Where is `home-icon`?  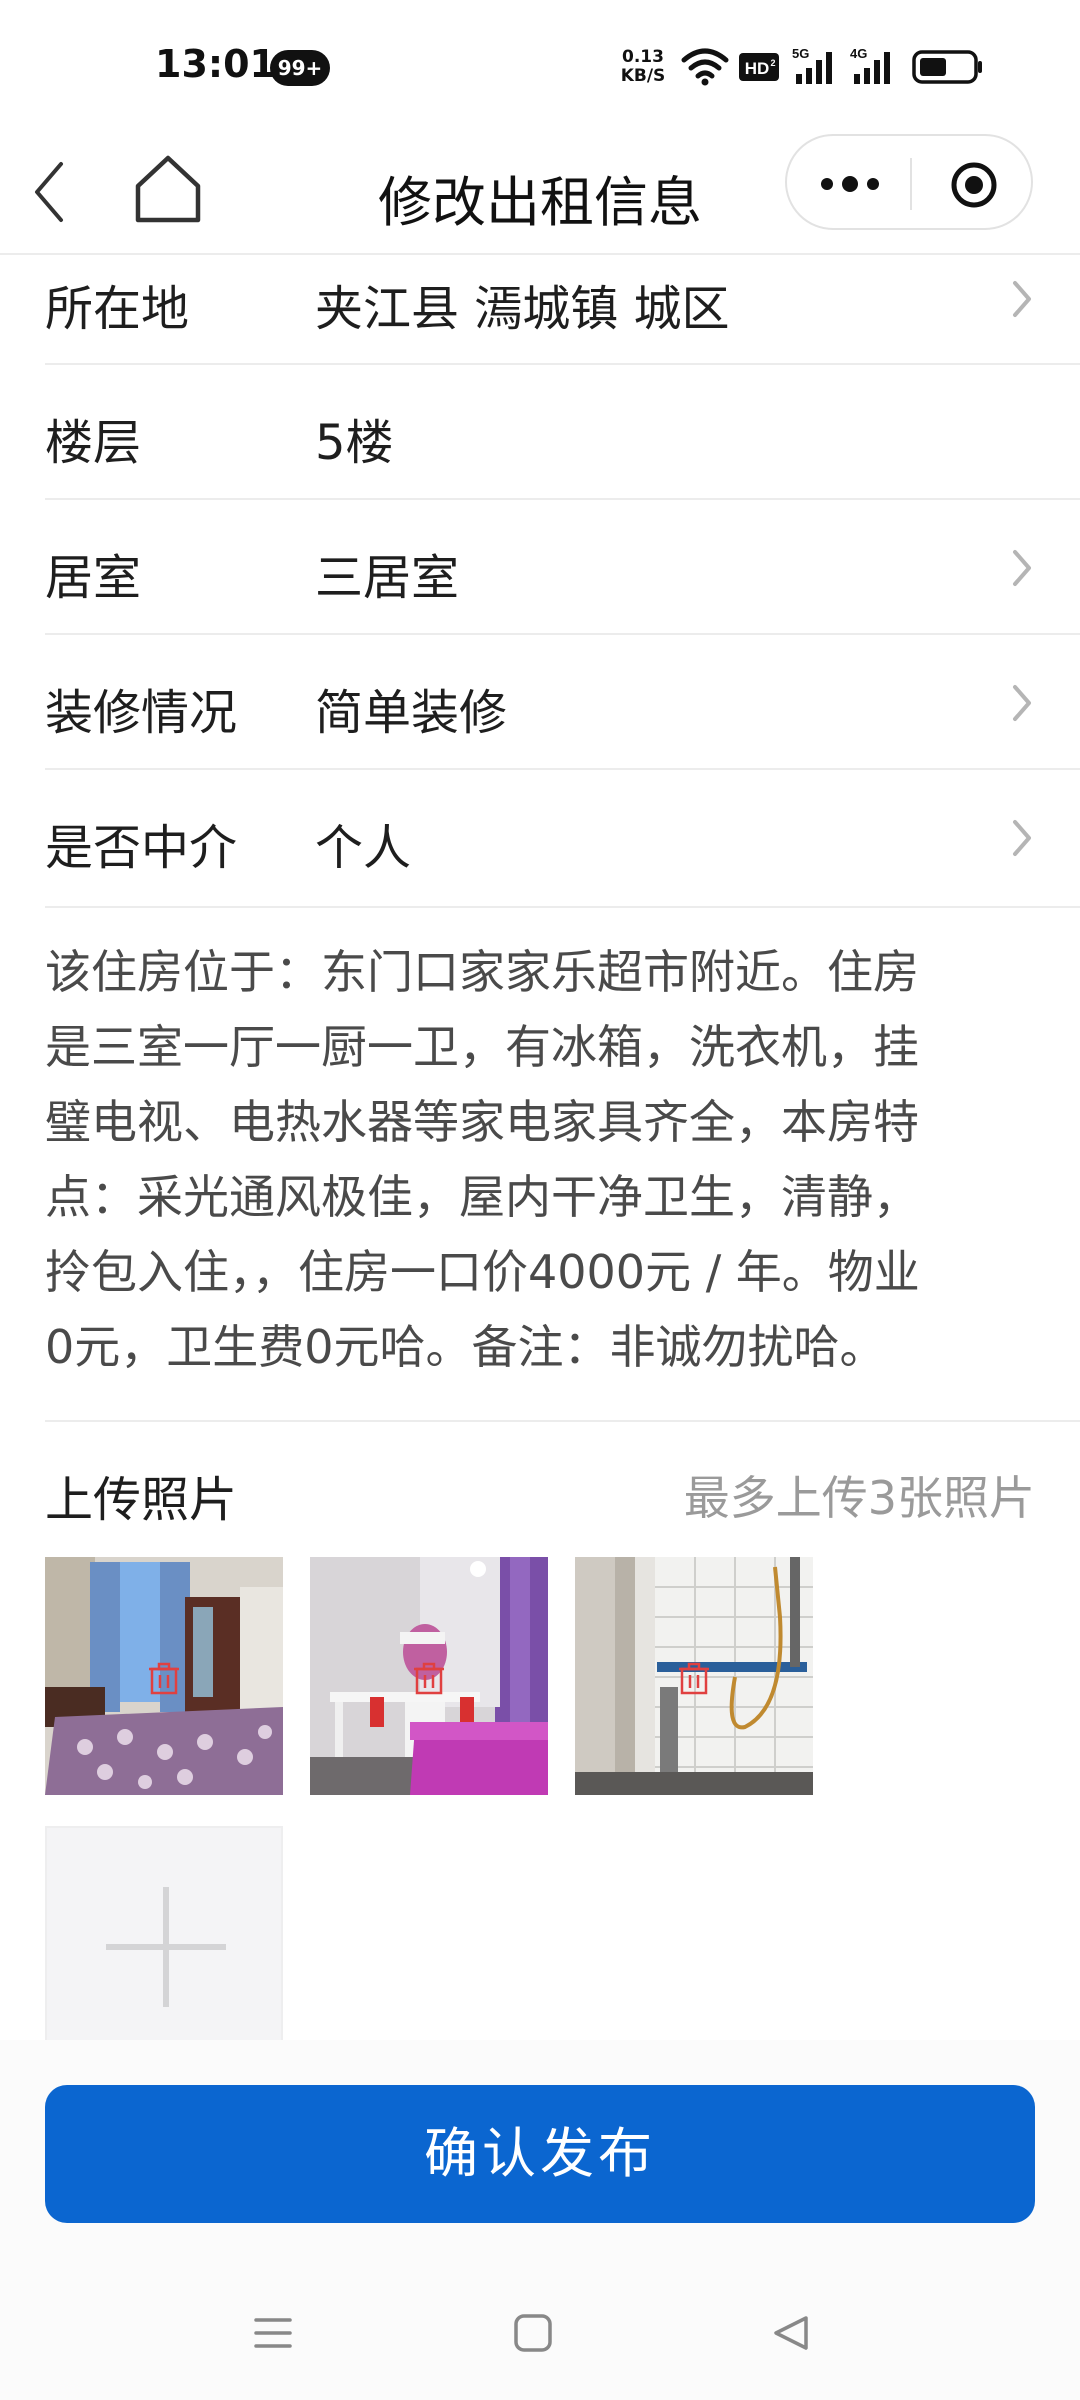 home-icon is located at coordinates (168, 188).